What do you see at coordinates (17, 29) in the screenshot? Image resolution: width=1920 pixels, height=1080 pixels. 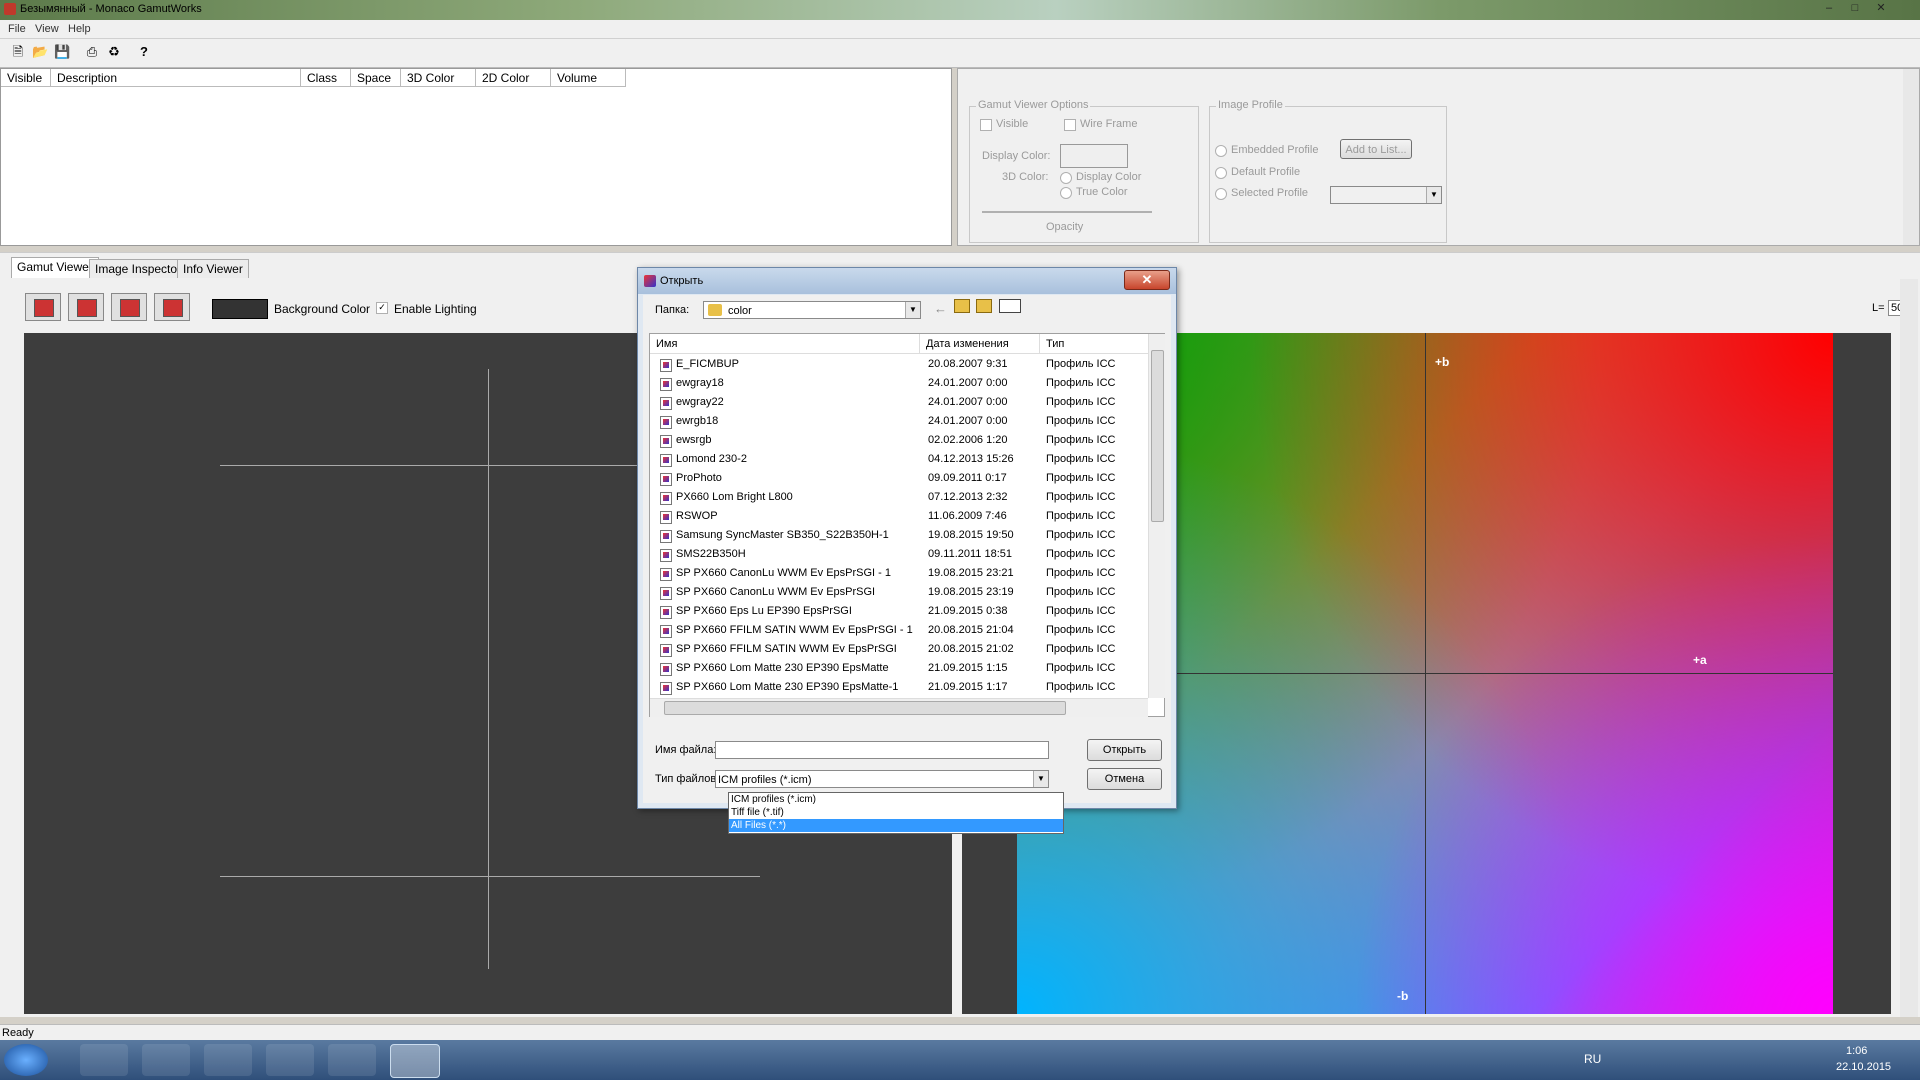 I see `menu-file: File` at bounding box center [17, 29].